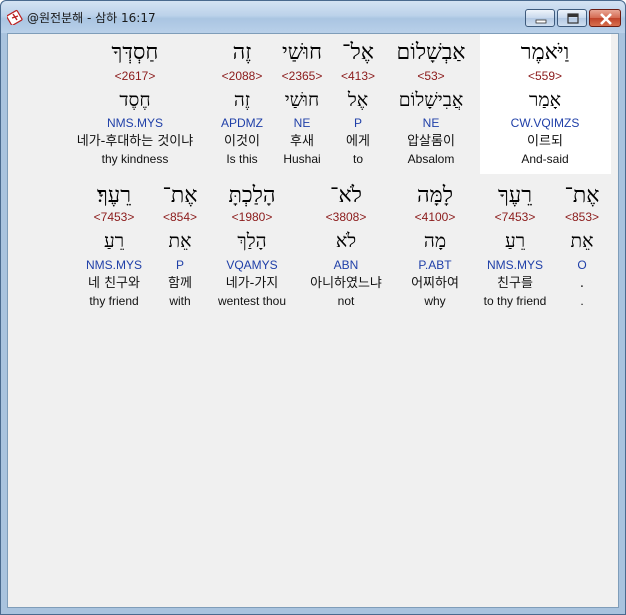 The width and height of the screenshot is (626, 615). Describe the element at coordinates (346, 301) in the screenshot. I see `english-gloss: not` at that location.